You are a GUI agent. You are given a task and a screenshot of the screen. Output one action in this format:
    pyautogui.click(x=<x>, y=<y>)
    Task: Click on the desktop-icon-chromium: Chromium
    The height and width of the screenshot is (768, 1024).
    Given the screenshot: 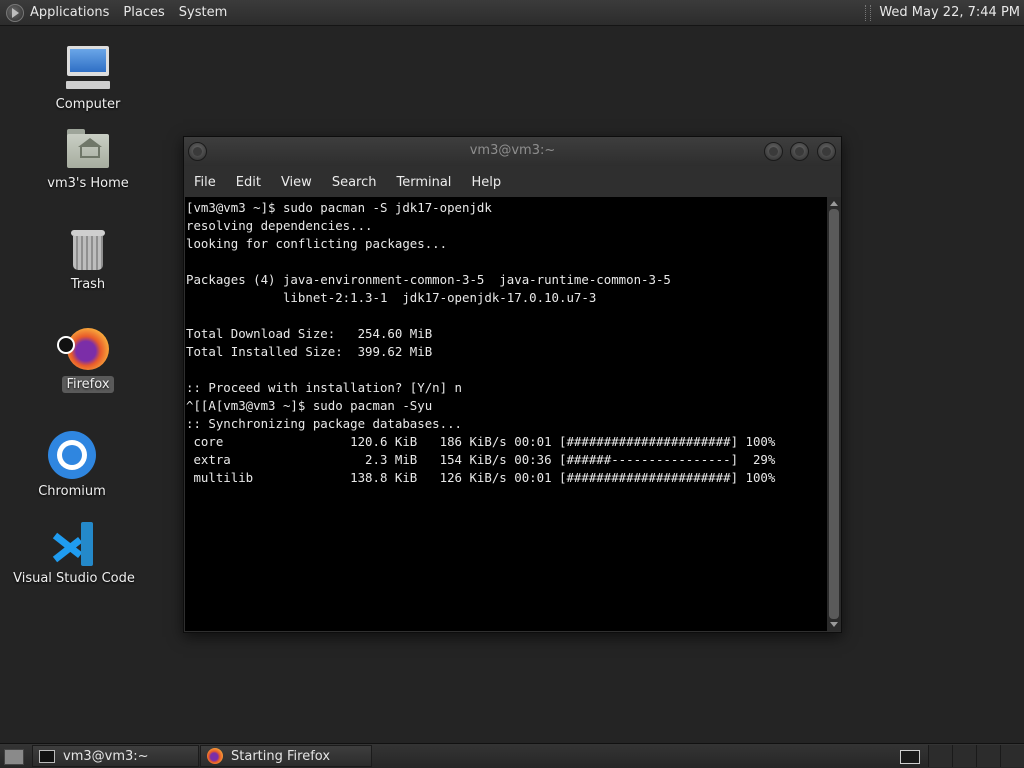 What is the action you would take?
    pyautogui.click(x=73, y=465)
    